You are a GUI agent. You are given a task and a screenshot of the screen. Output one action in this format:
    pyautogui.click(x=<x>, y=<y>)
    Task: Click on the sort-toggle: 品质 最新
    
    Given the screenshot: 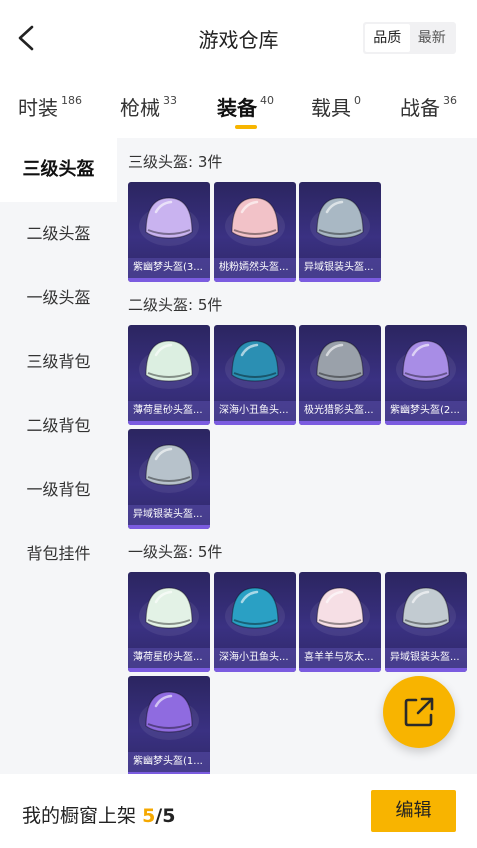 What is the action you would take?
    pyautogui.click(x=409, y=38)
    